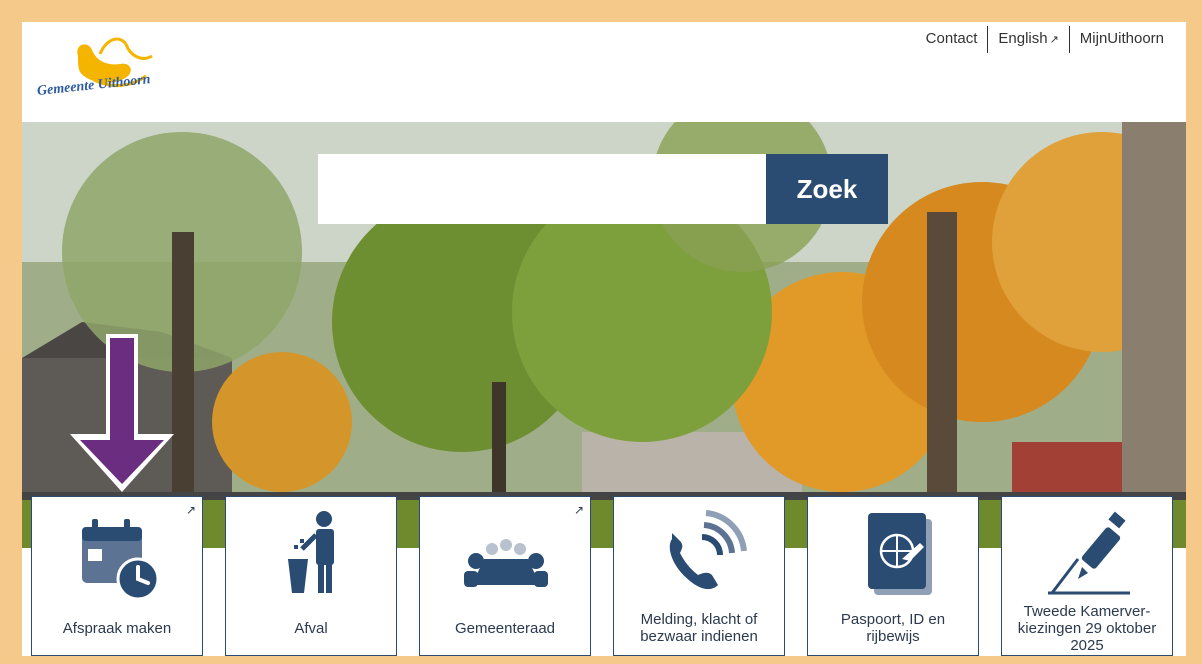 This screenshot has height=664, width=1202. What do you see at coordinates (542, 189) in the screenshot?
I see `search-input` at bounding box center [542, 189].